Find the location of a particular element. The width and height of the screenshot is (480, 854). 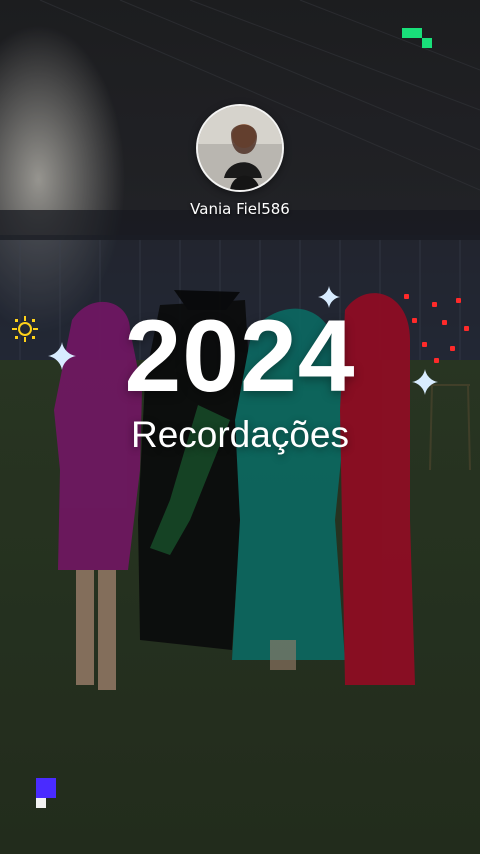

story-year: 2024 is located at coordinates (240, 356).